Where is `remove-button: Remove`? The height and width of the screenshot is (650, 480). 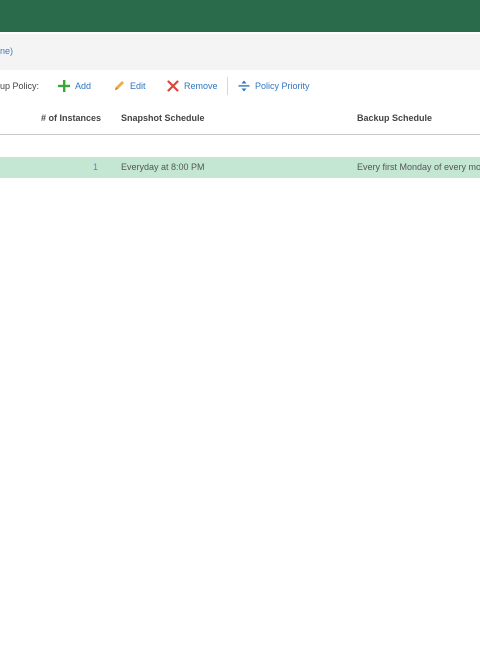
remove-button: Remove is located at coordinates (192, 86).